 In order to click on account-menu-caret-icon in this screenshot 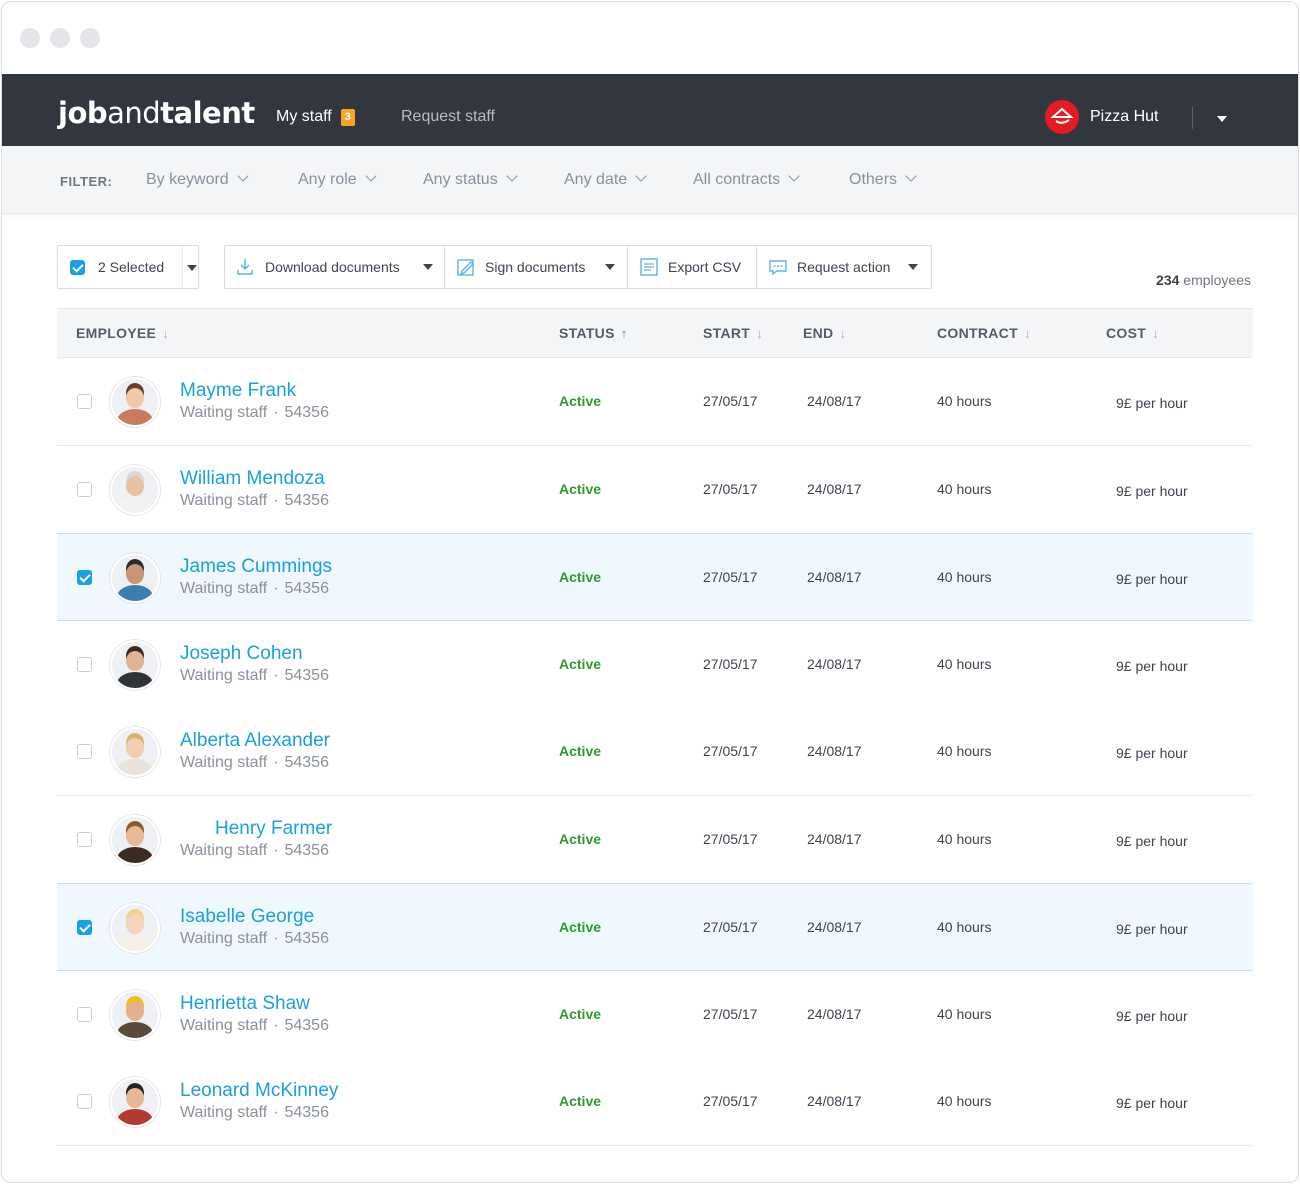, I will do `click(1222, 119)`.